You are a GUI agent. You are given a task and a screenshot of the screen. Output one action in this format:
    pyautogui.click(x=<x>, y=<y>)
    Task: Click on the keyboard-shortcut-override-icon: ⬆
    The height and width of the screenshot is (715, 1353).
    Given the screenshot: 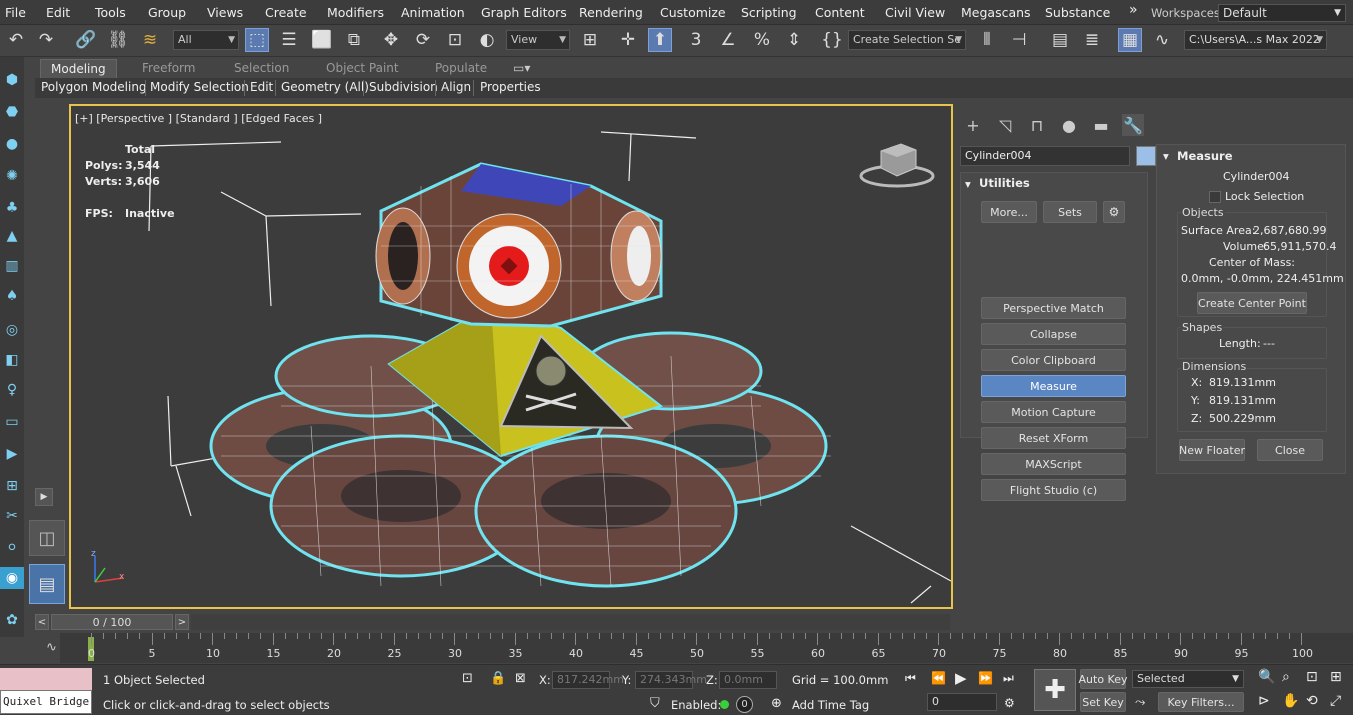 What is the action you would take?
    pyautogui.click(x=660, y=40)
    